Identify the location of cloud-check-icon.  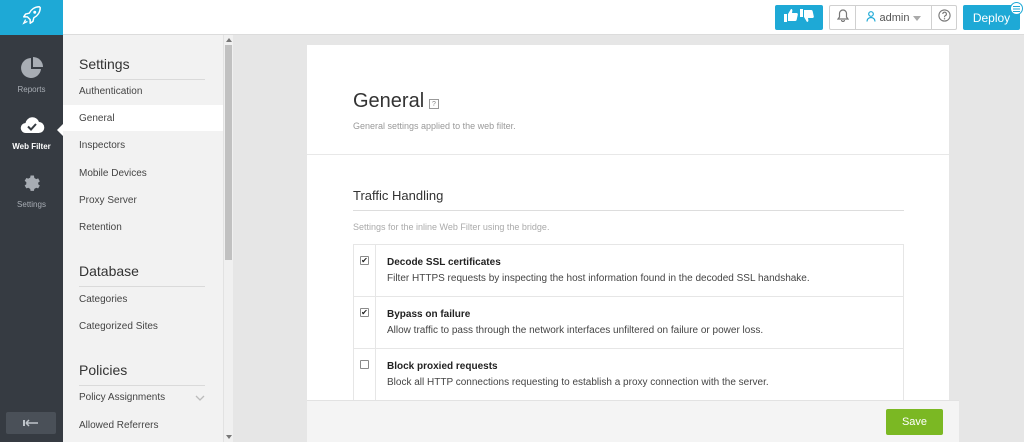
(32, 125).